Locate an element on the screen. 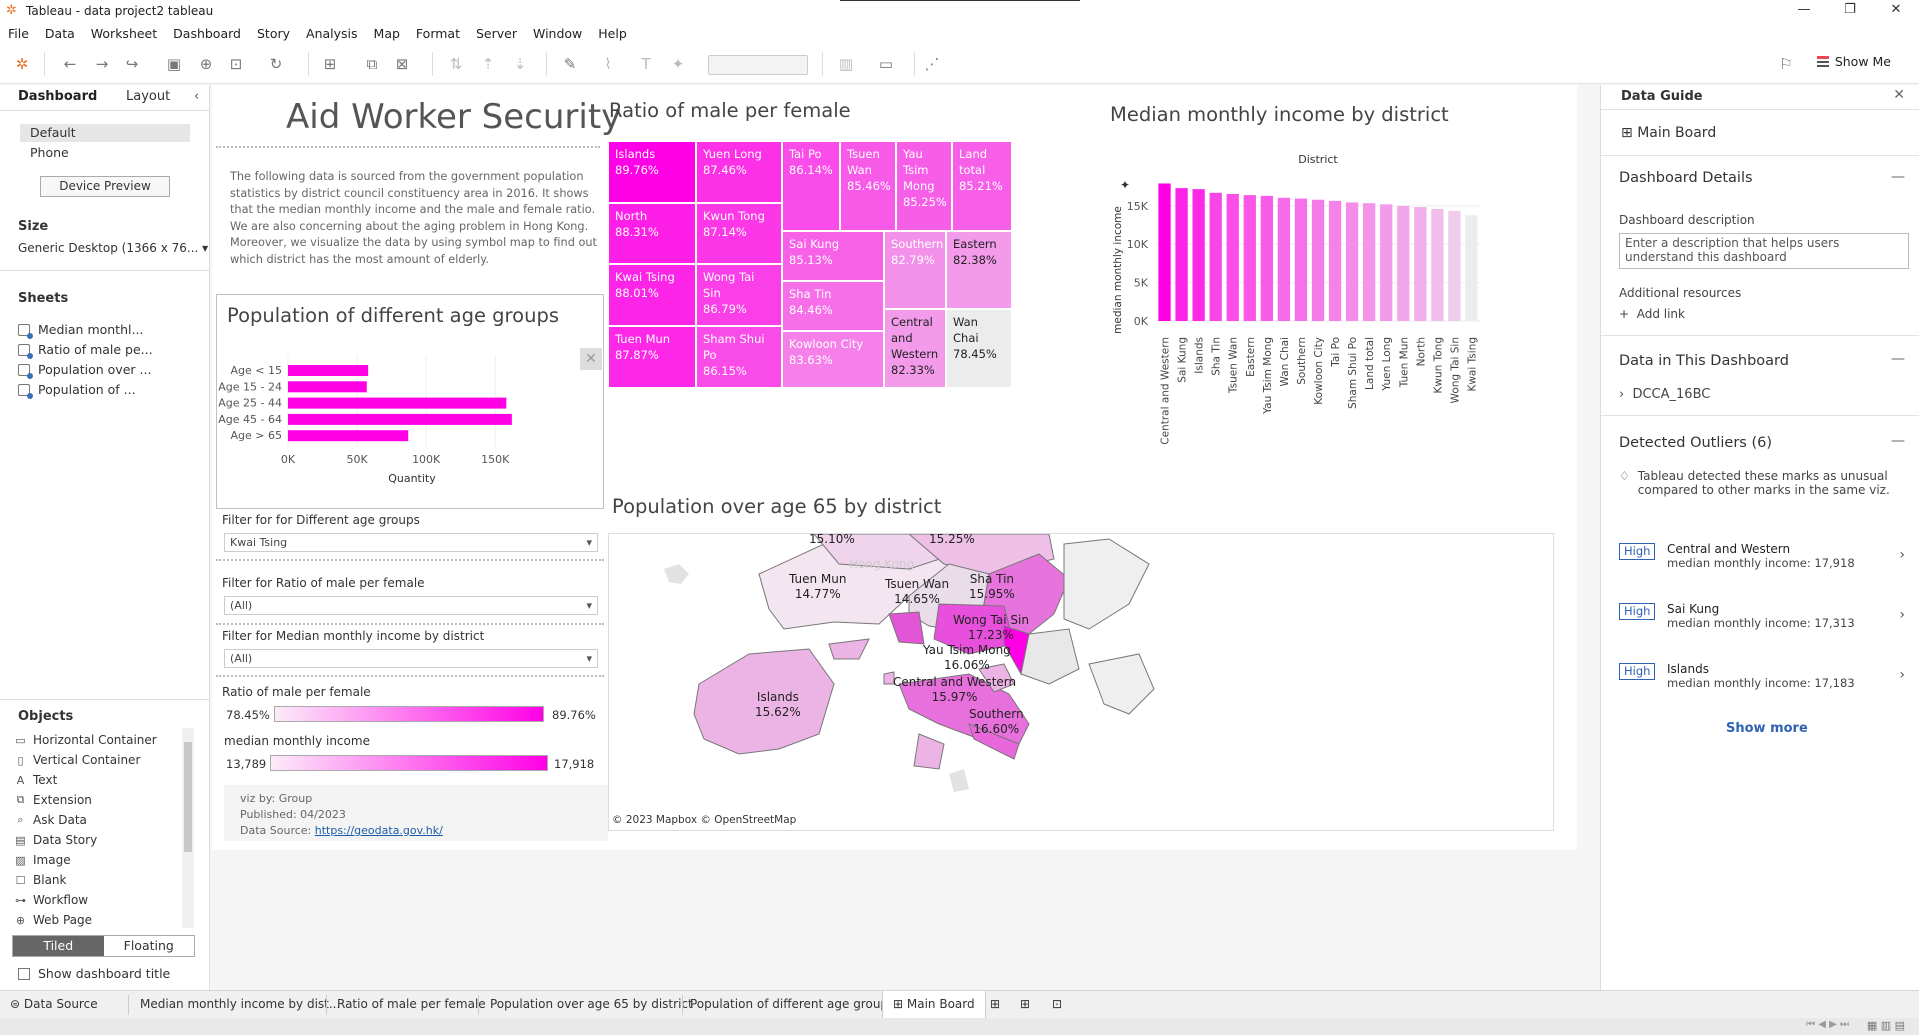 The height and width of the screenshot is (1035, 1919). new-worksheet-icon: ⊞ is located at coordinates (995, 1004).